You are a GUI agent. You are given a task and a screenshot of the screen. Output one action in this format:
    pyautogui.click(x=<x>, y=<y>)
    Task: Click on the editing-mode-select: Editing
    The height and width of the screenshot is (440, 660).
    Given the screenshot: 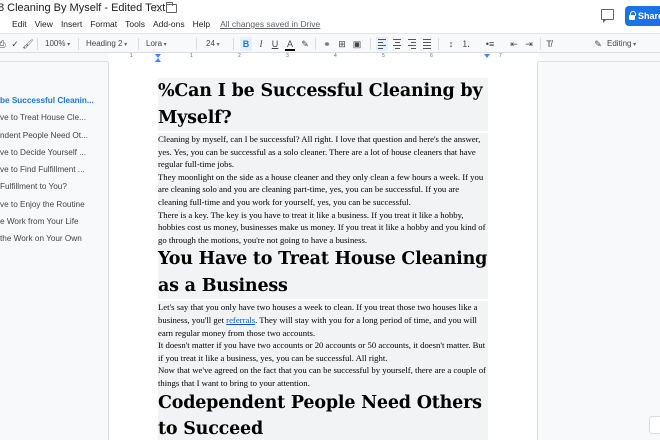 What is the action you would take?
    pyautogui.click(x=621, y=44)
    